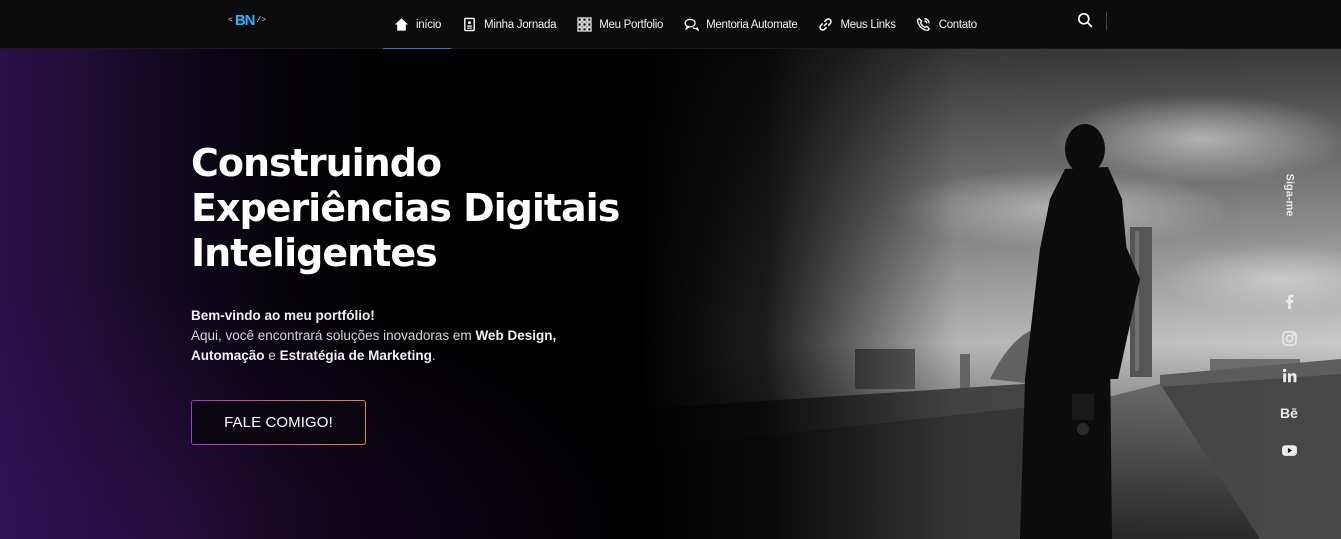 This screenshot has height=539, width=1341. I want to click on nav-item-minha-jornada: Minha Jornada, so click(508, 24).